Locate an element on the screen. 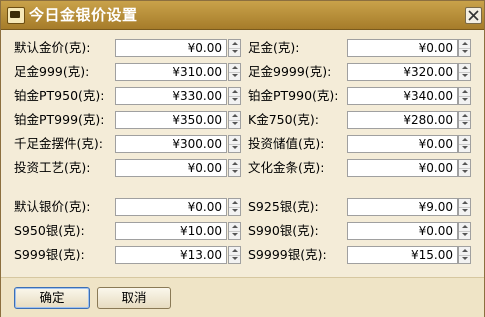 This screenshot has height=317, width=485. right-price-input: ¥9.00 is located at coordinates (402, 207).